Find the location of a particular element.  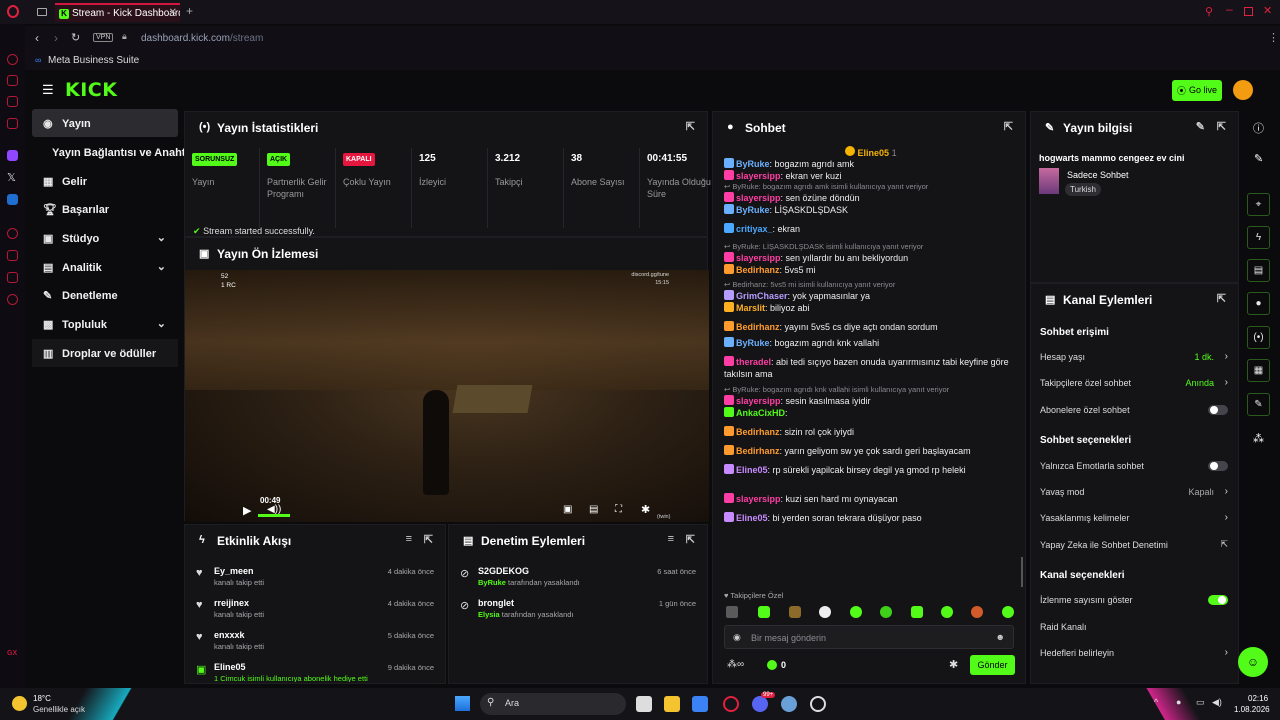

messenger-icon is located at coordinates (12, 101).